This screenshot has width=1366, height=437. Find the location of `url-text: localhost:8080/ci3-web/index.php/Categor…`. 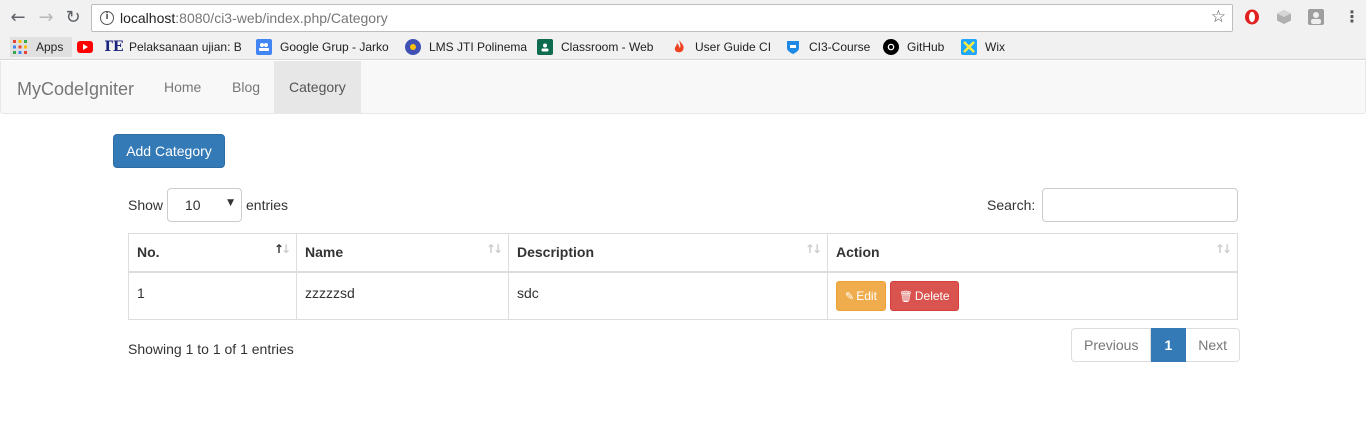

url-text: localhost:8080/ci3-web/index.php/Categor… is located at coordinates (254, 18).